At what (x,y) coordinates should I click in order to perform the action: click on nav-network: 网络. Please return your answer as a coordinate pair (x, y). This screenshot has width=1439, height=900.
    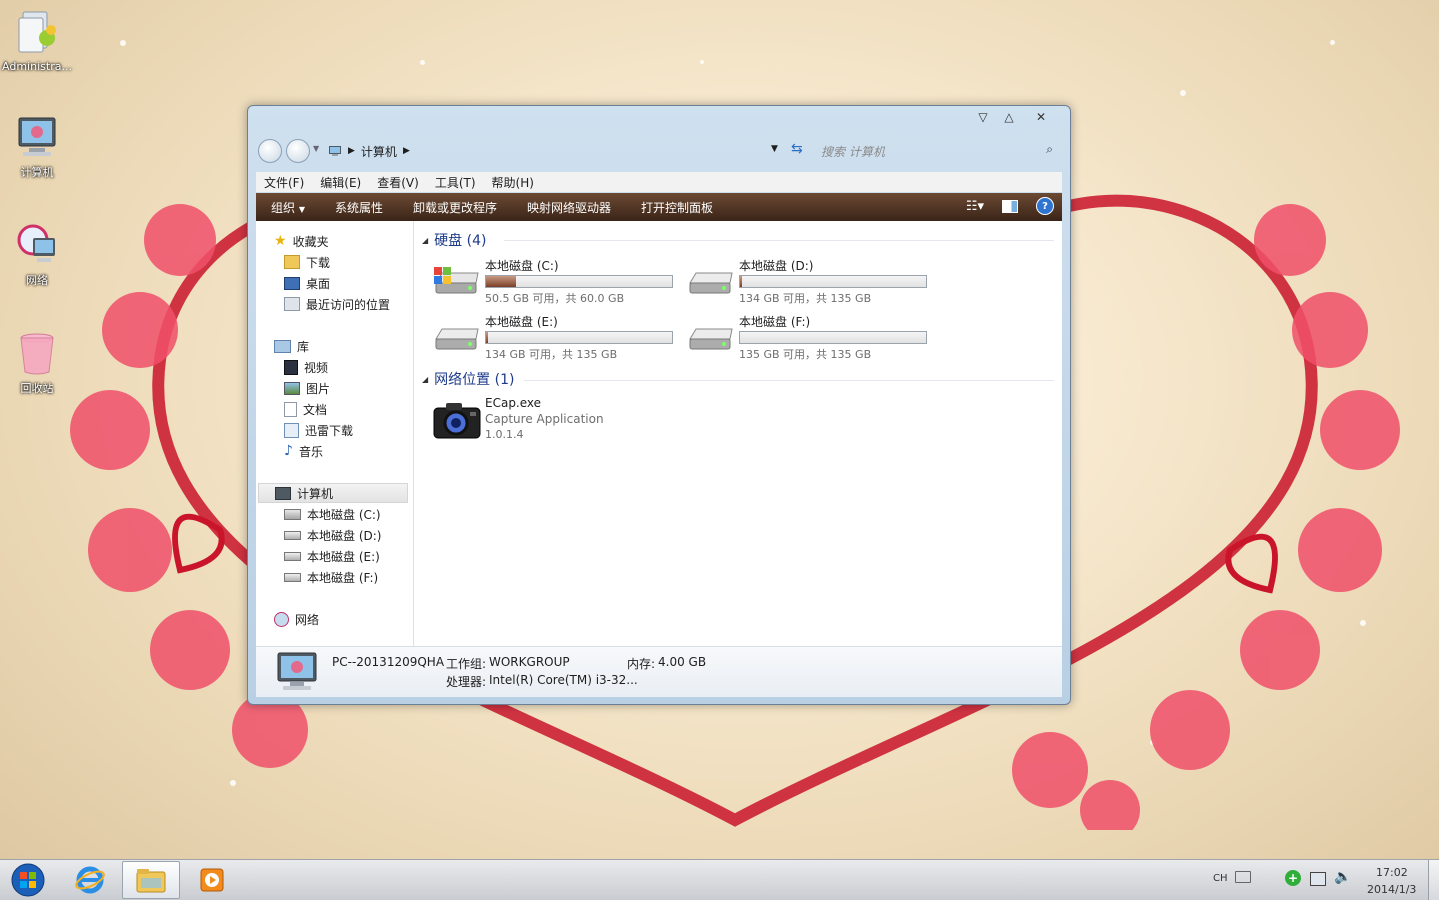
    Looking at the image, I should click on (296, 619).